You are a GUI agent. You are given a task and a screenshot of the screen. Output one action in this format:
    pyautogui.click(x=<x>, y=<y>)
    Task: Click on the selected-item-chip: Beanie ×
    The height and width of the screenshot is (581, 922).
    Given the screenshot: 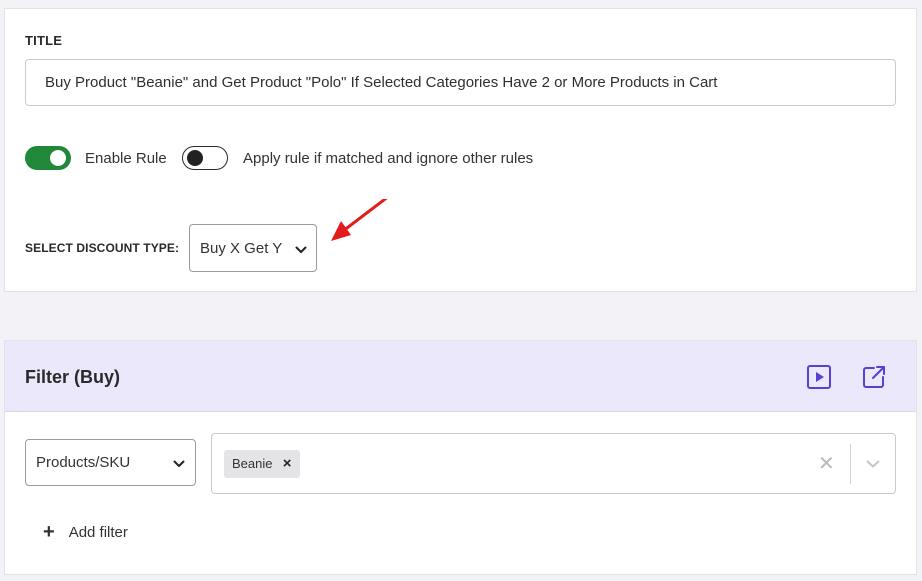 What is the action you would take?
    pyautogui.click(x=262, y=464)
    